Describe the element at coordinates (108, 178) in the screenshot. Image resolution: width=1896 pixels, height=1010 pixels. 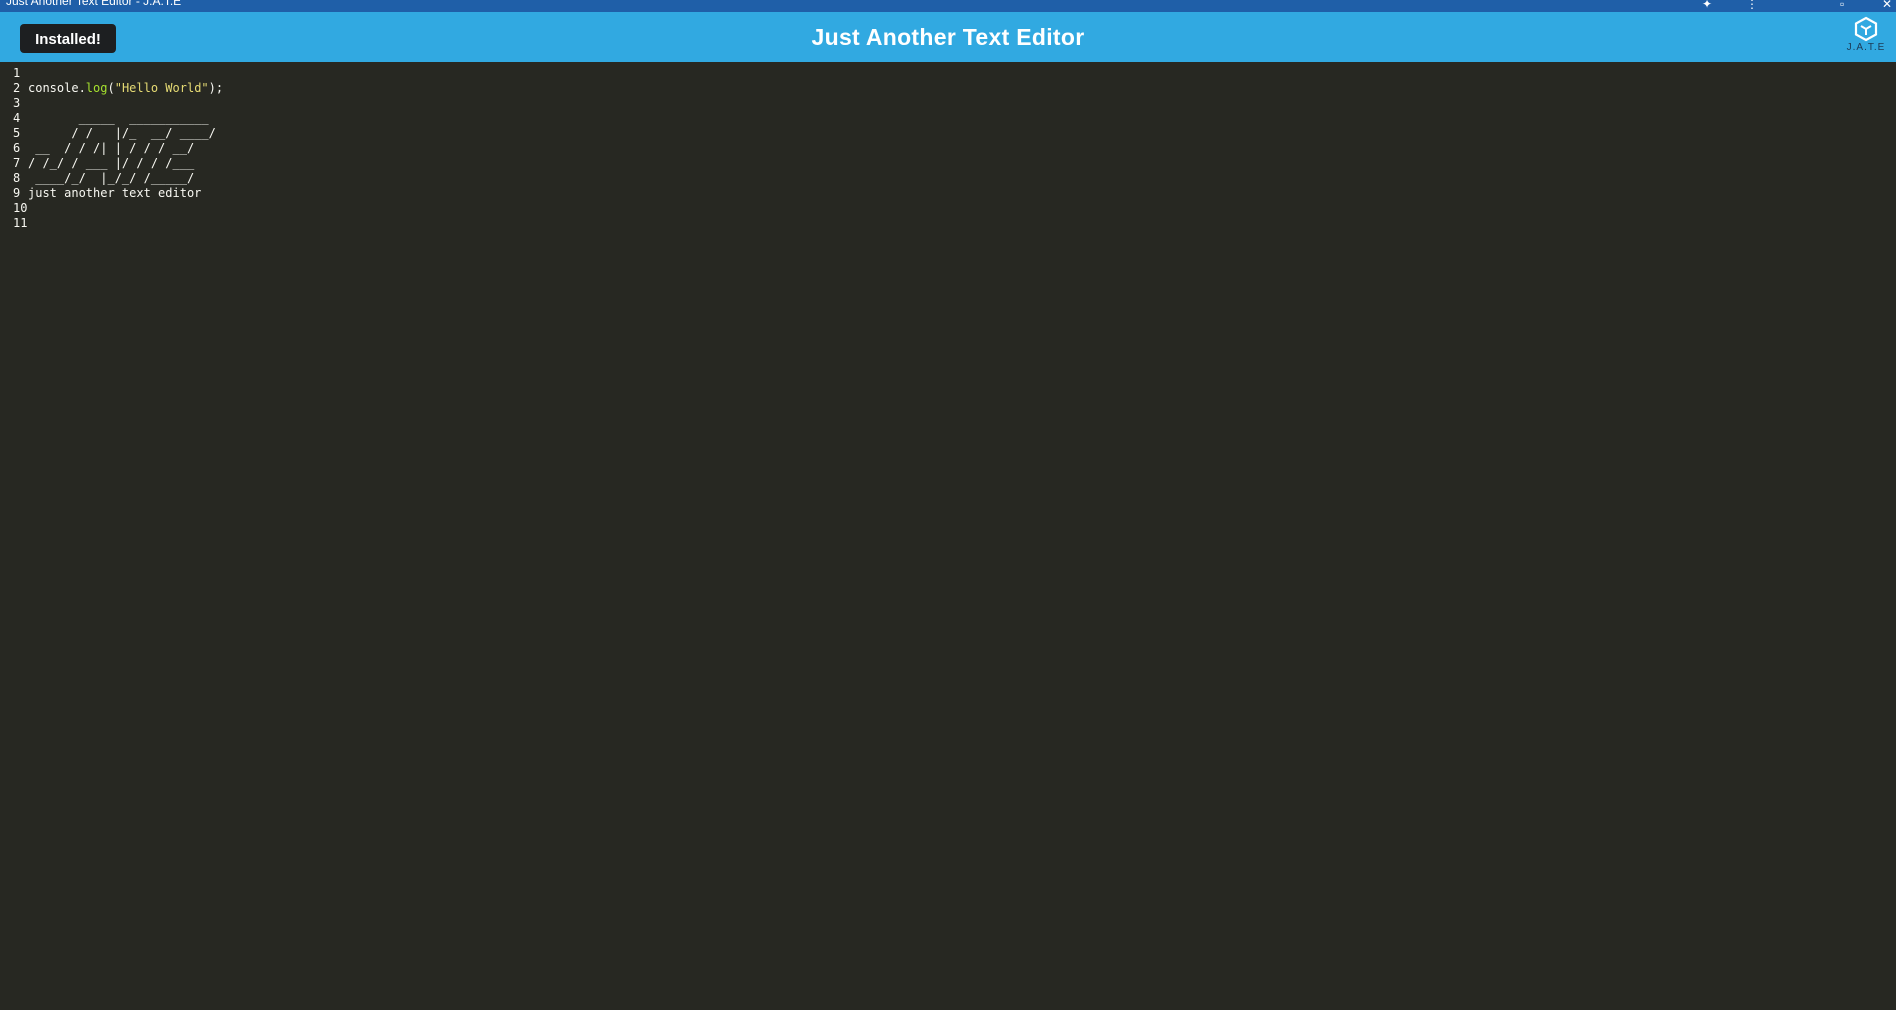
I see `line-content: ____/_/ |_/_/ /_____/` at that location.